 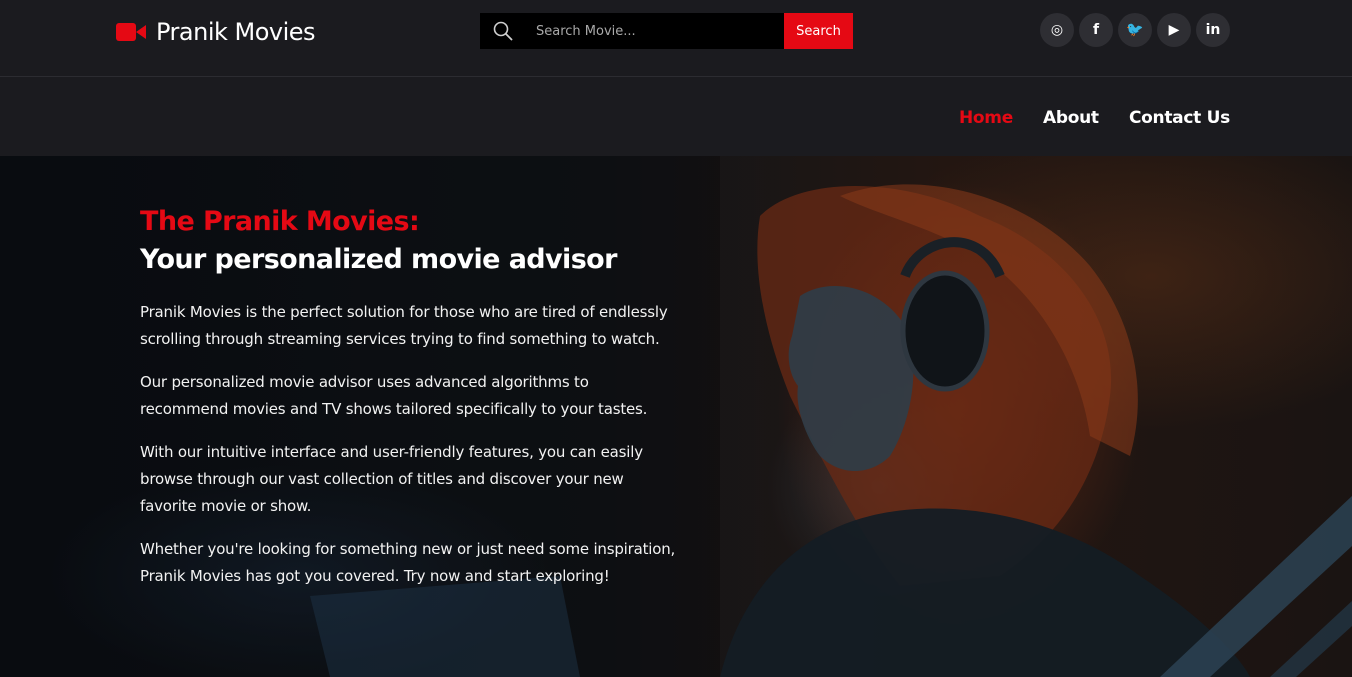 I want to click on hero-title-accent: The Pranik Movies:, so click(x=280, y=221).